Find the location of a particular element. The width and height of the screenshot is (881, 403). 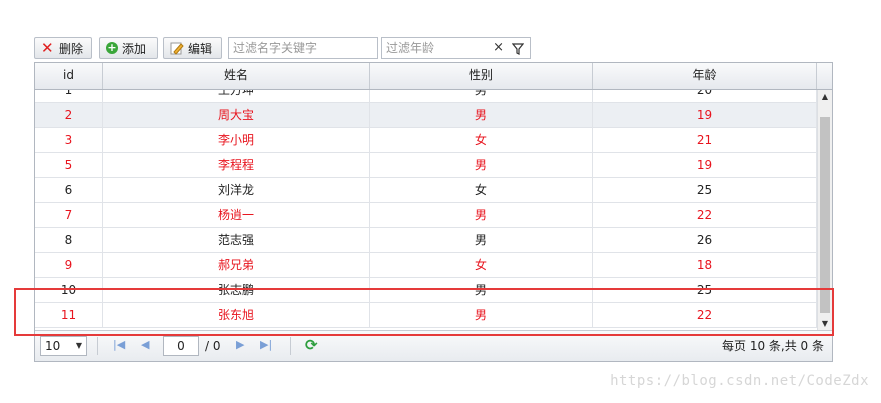

table-row: 11 张东旭男 22 is located at coordinates (426, 315).